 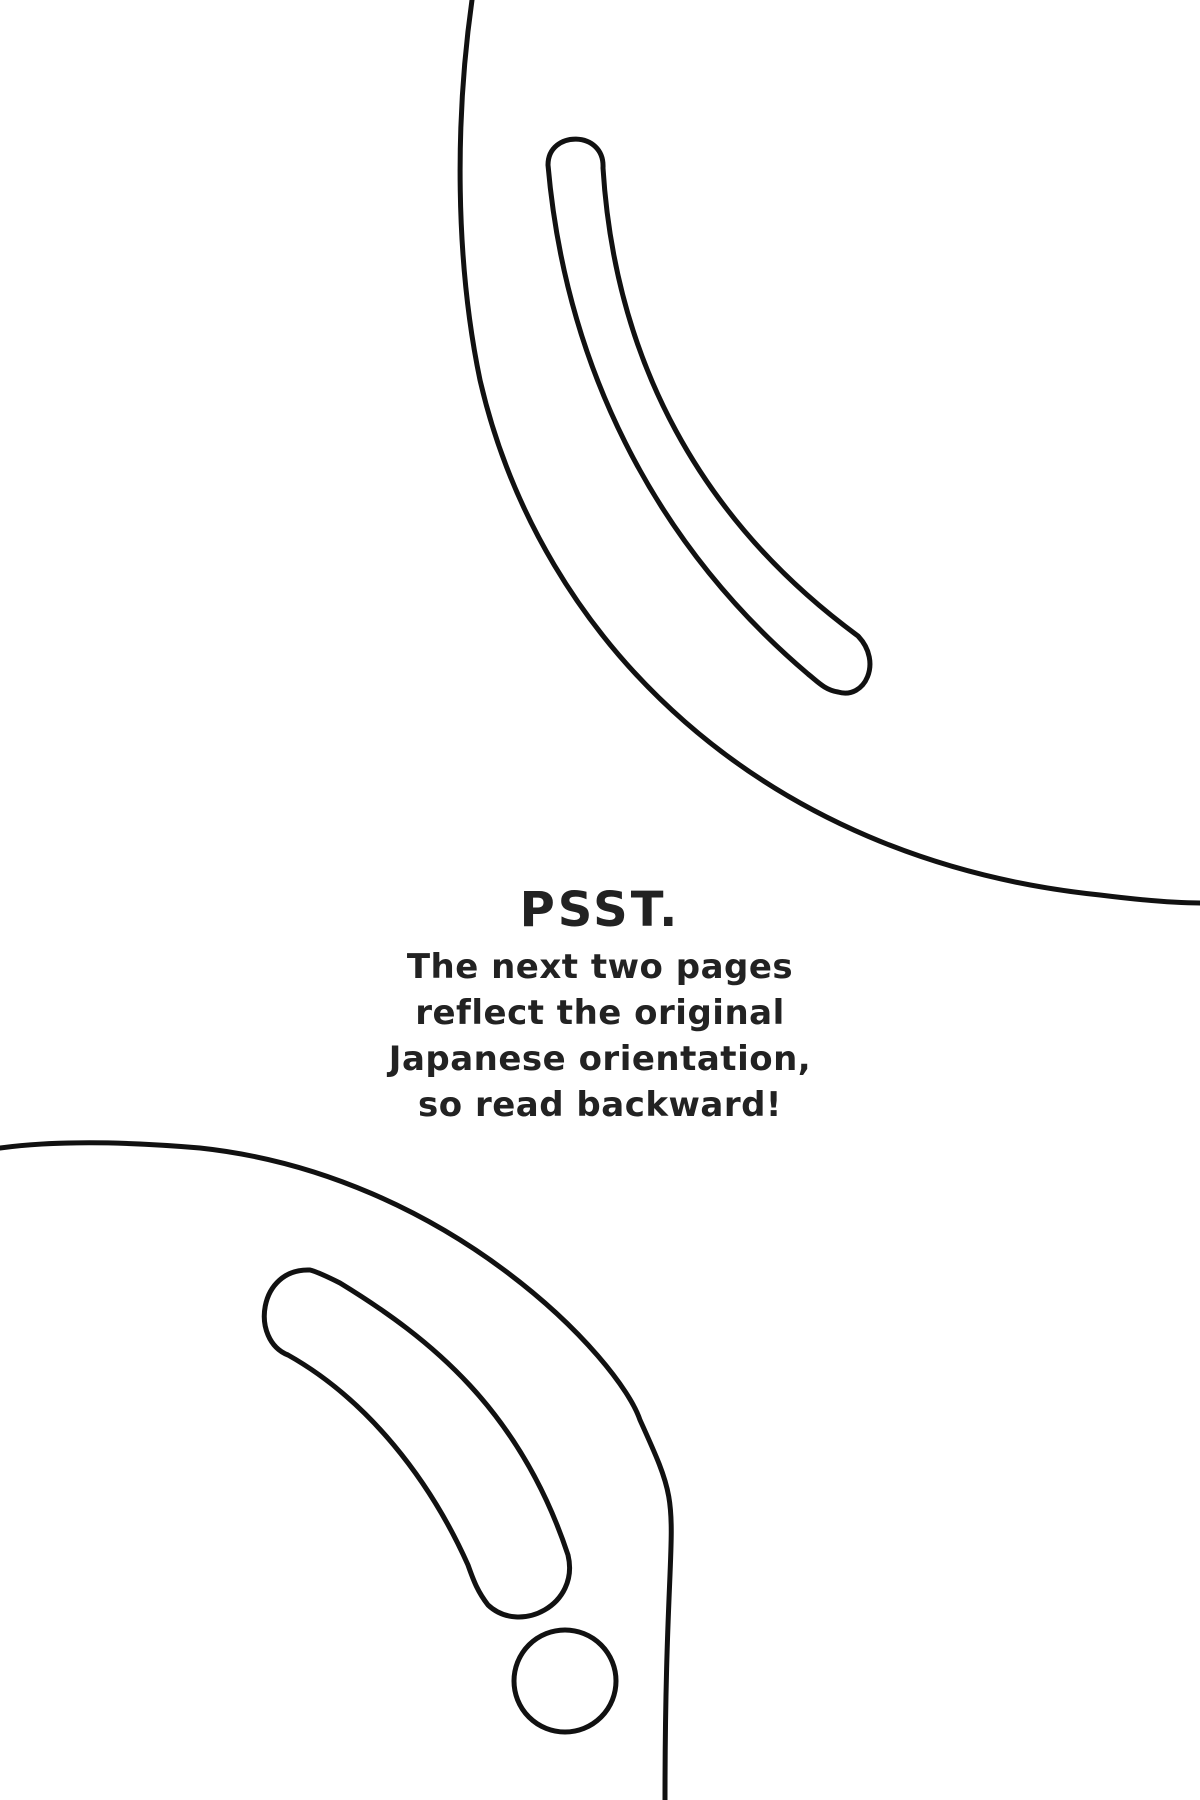 I want to click on notice-line-3: Japanese orientation,, so click(x=600, y=1059).